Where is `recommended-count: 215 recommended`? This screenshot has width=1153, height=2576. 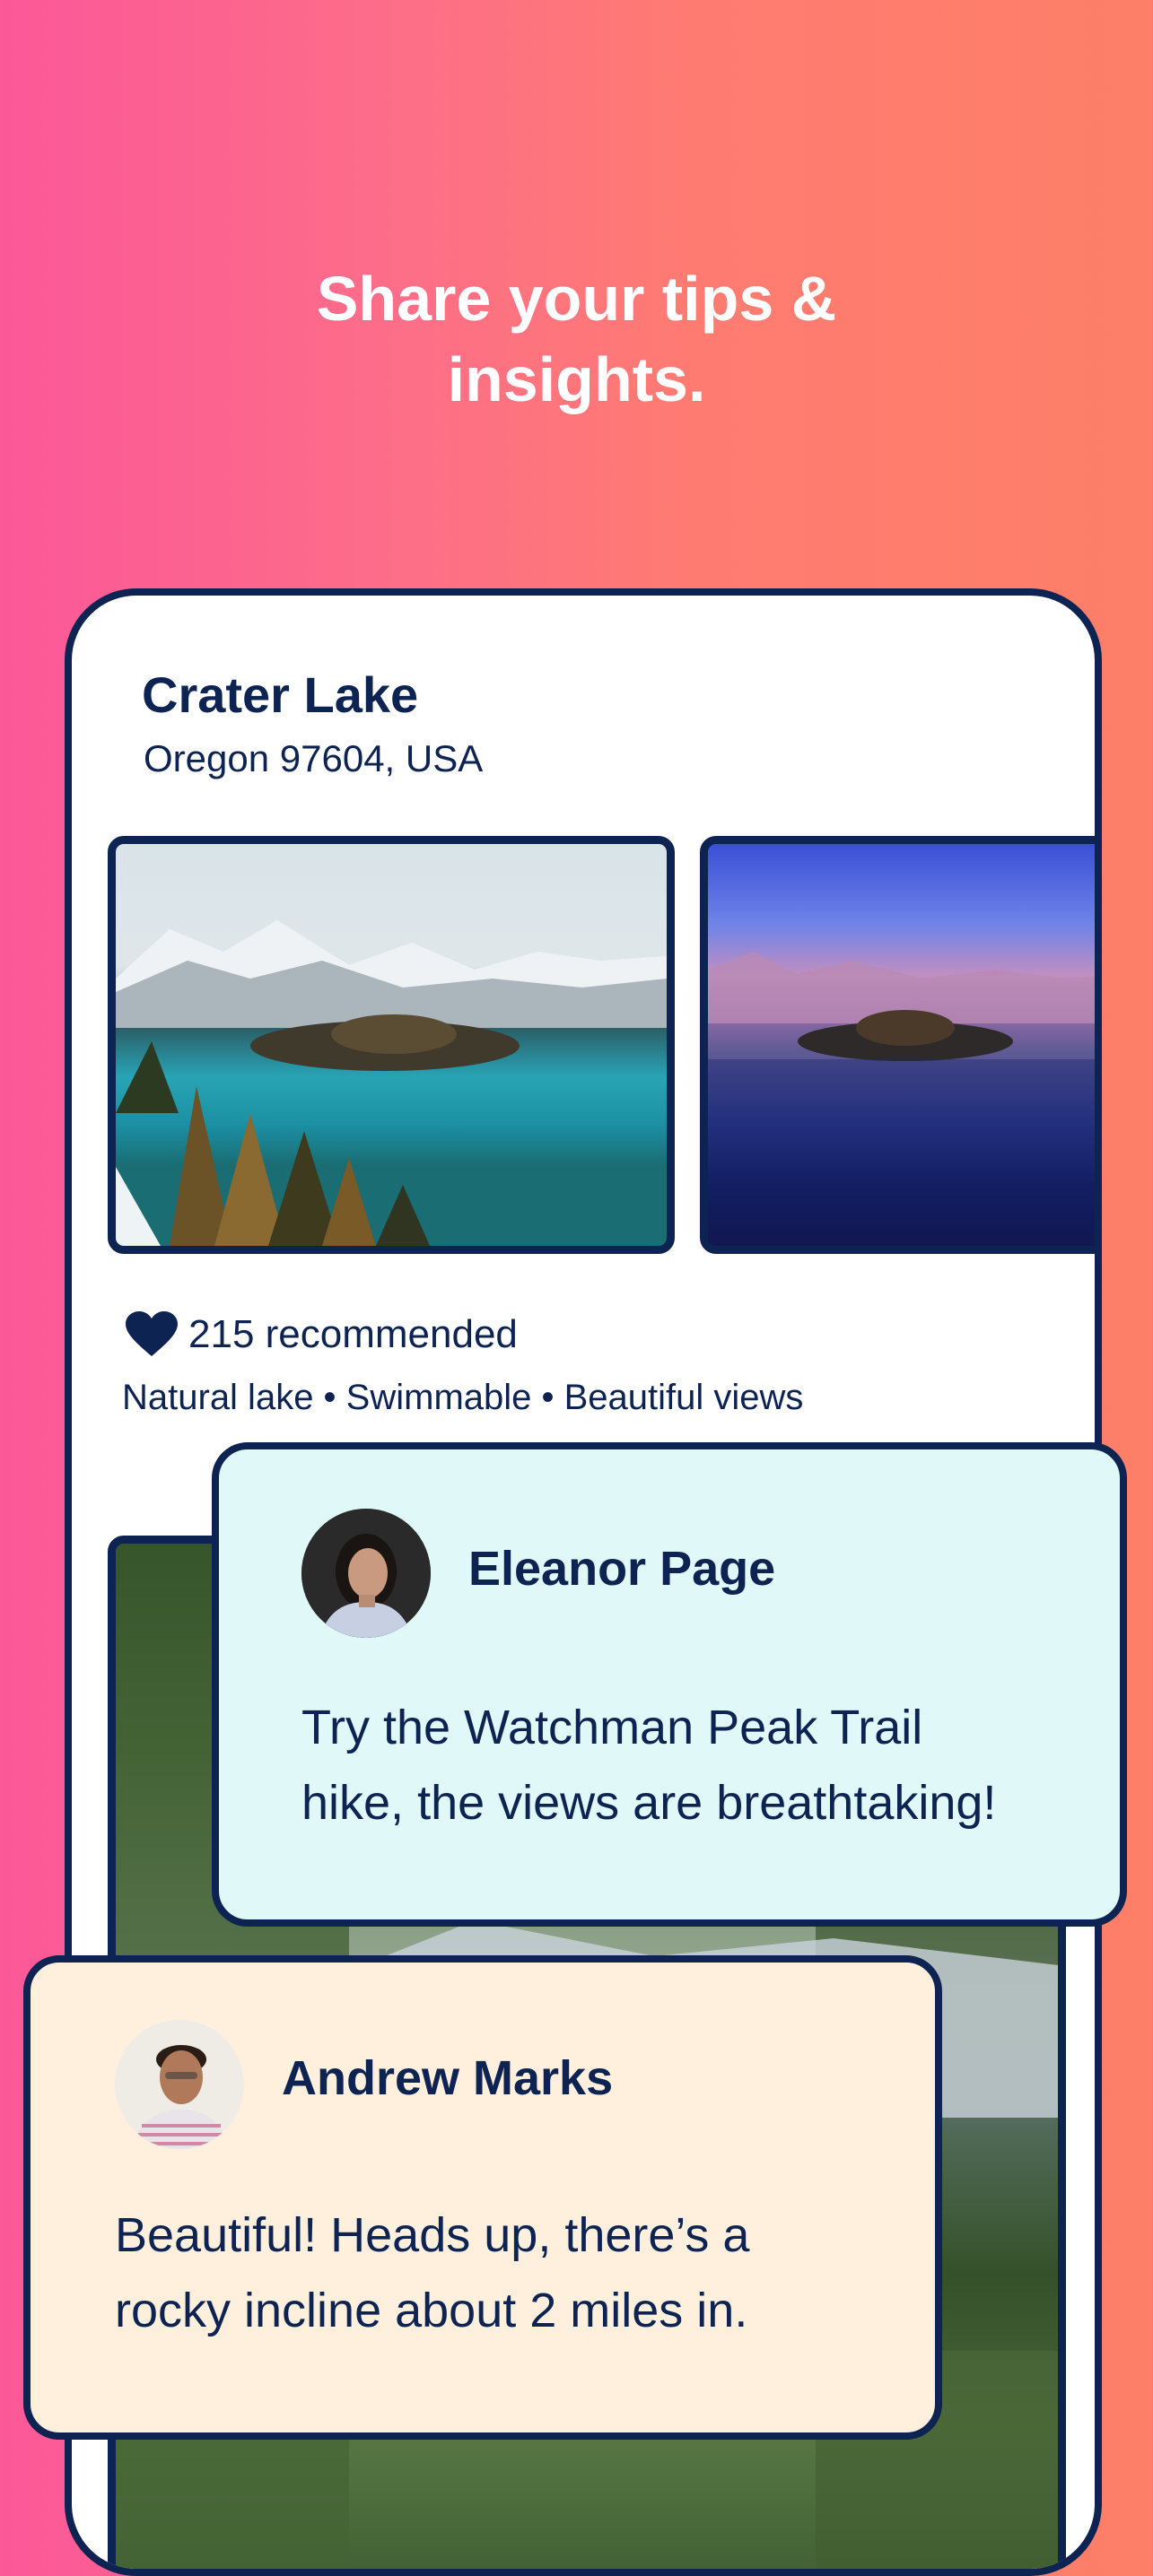
recommended-count: 215 recommended is located at coordinates (353, 1334).